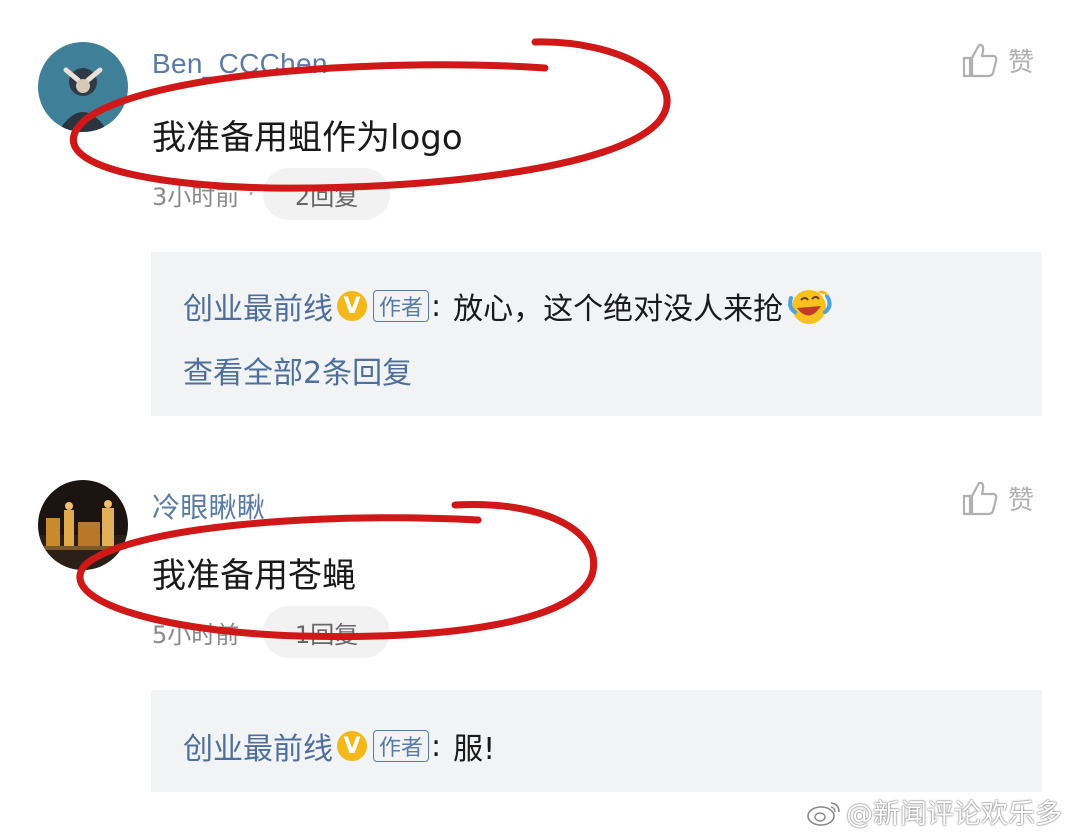 This screenshot has width=1080, height=835. I want to click on comment-meta: 3小时前 · 2回复, so click(271, 194).